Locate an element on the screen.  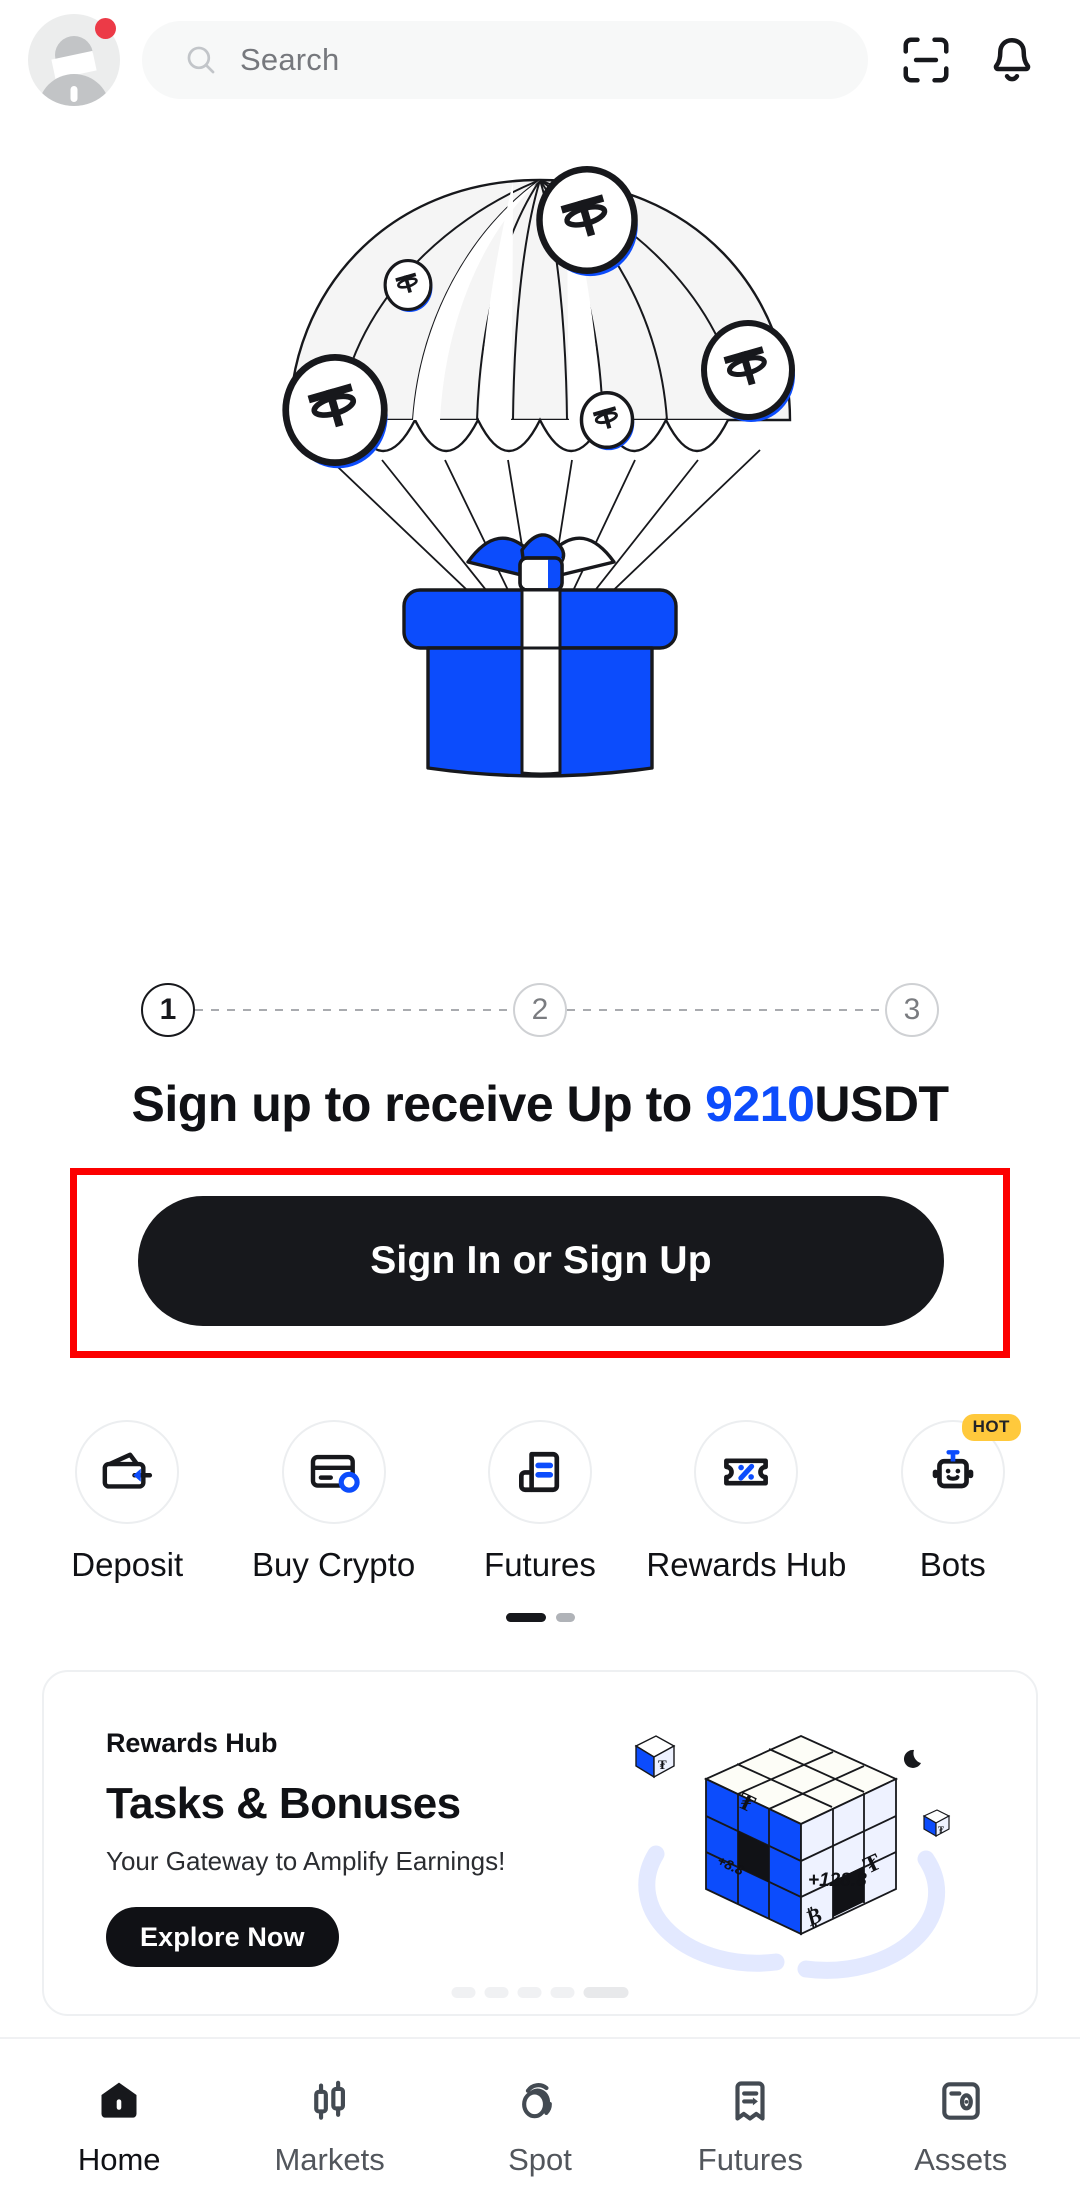
scan-icon is located at coordinates (926, 60).